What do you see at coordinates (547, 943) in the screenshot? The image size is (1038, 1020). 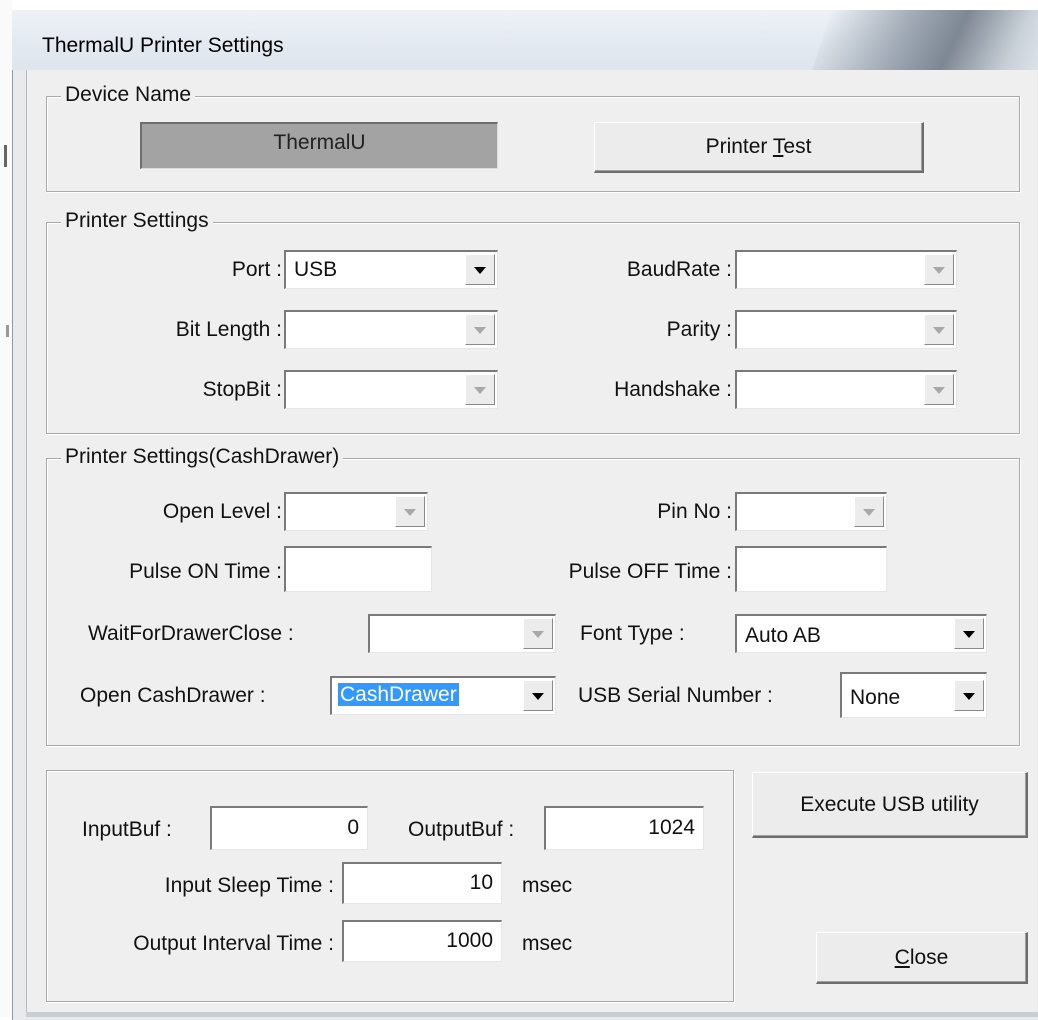 I see `output-interval-time-unit: msec` at bounding box center [547, 943].